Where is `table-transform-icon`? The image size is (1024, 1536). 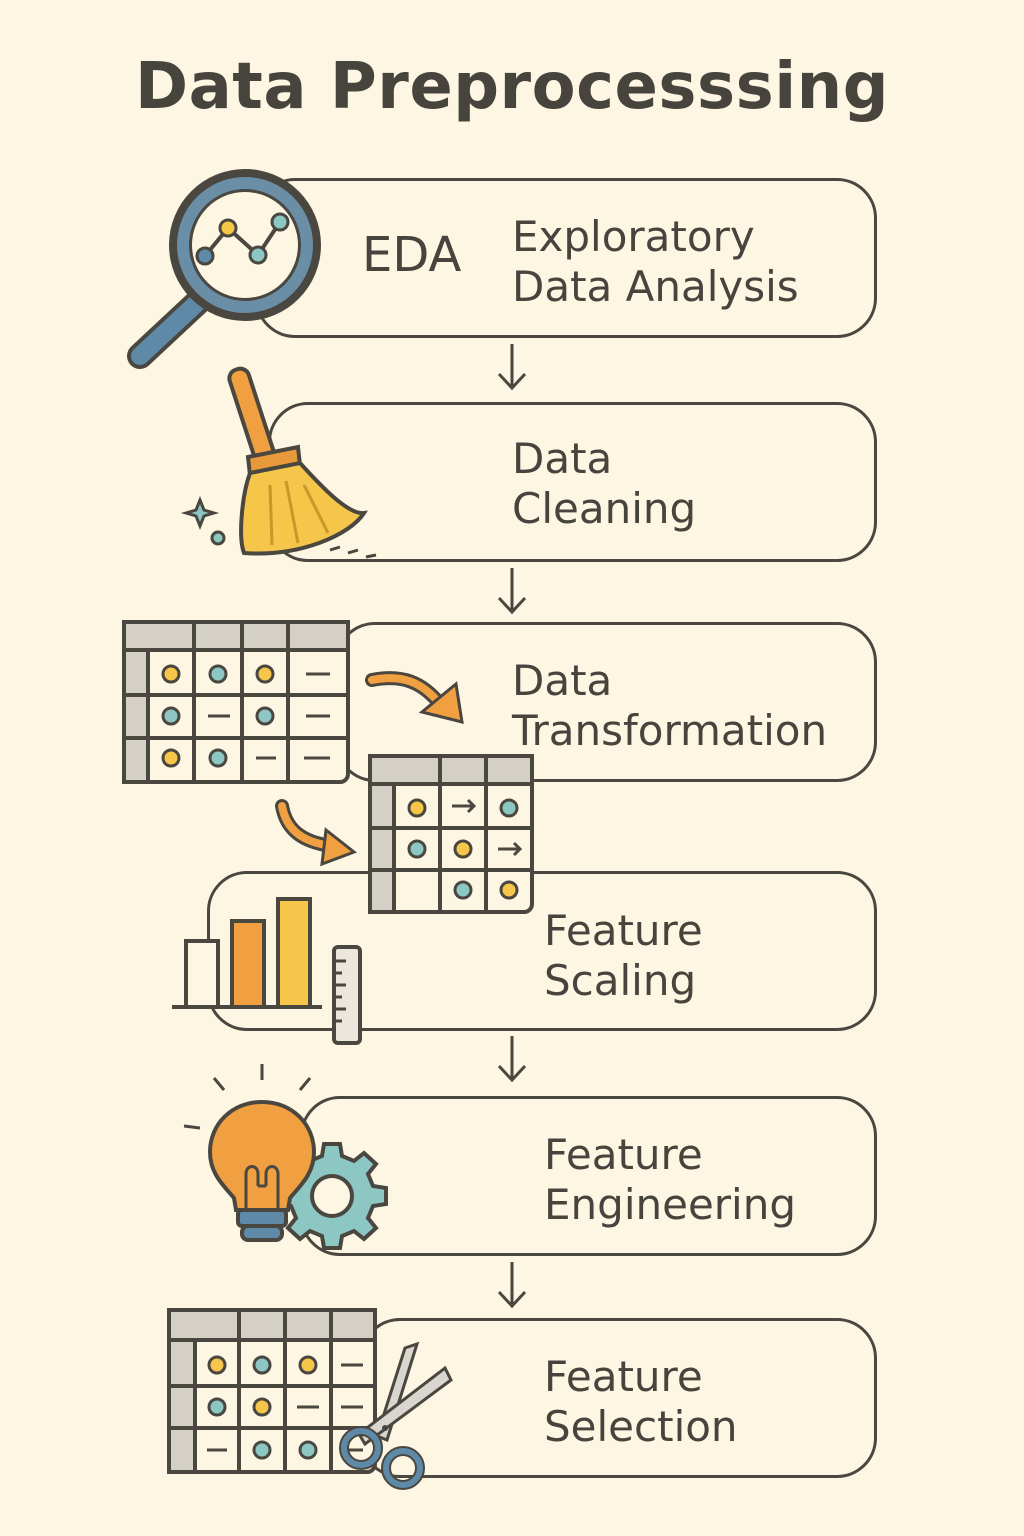 table-transform-icon is located at coordinates (328, 767).